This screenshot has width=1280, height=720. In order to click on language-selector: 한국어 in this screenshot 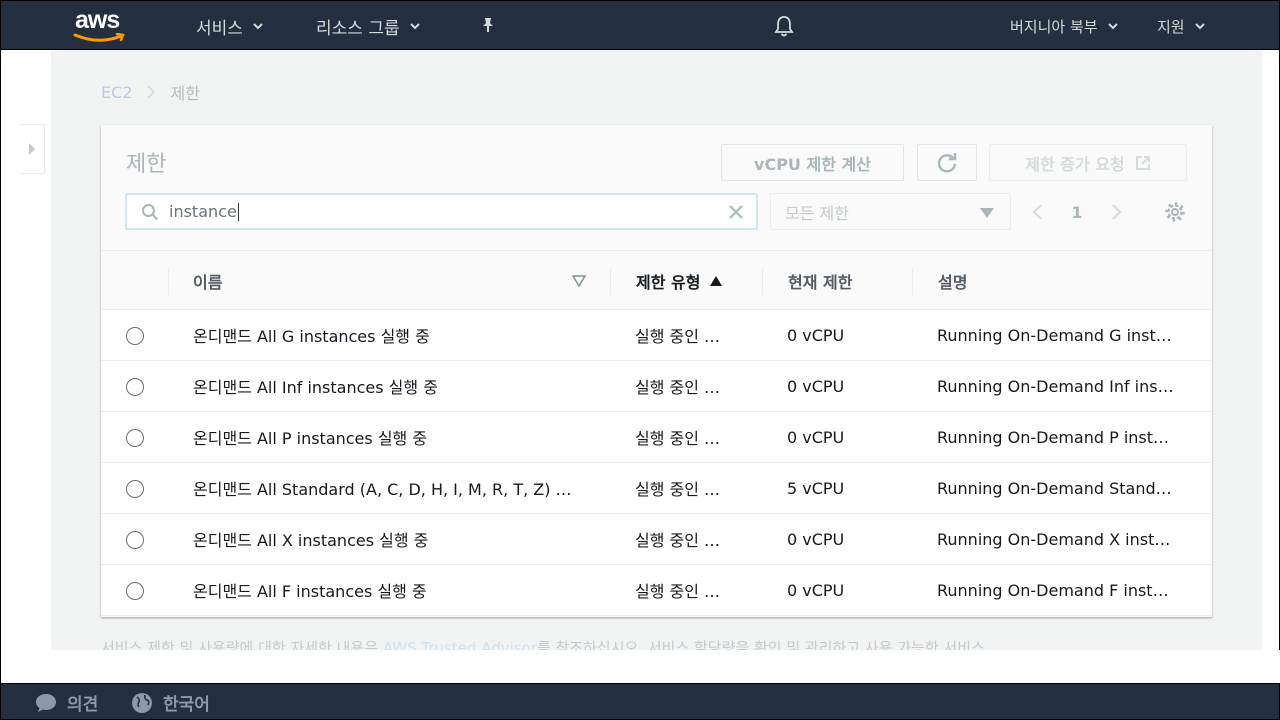, I will do `click(170, 702)`.